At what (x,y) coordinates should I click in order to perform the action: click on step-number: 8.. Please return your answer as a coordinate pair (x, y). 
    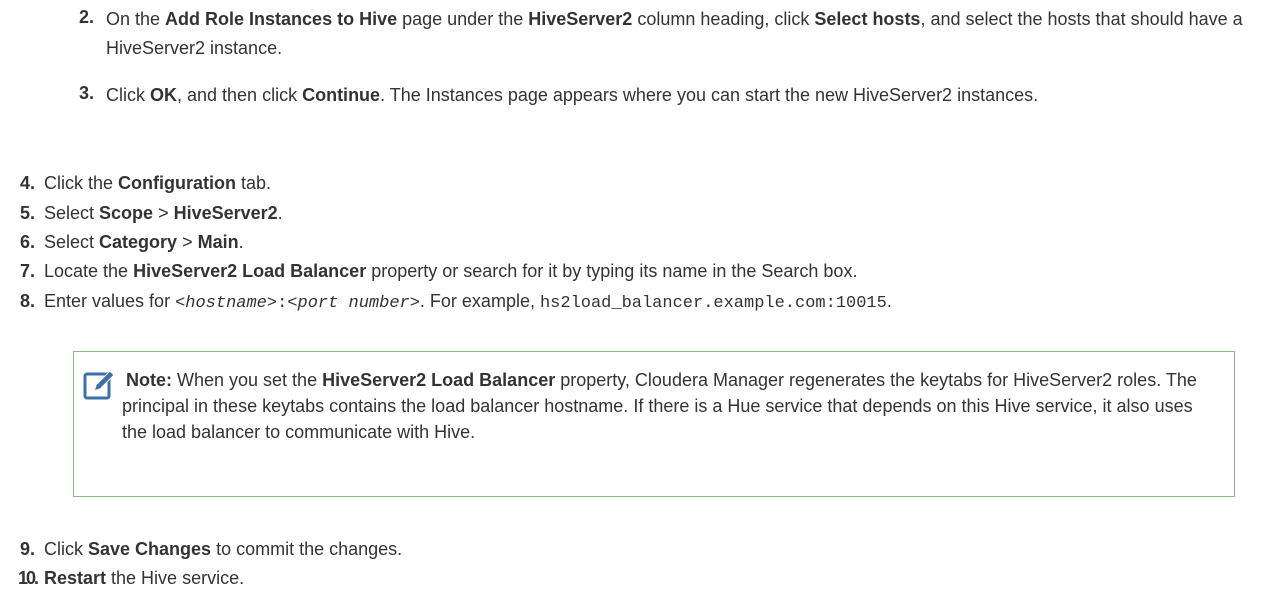
    Looking at the image, I should click on (28, 301).